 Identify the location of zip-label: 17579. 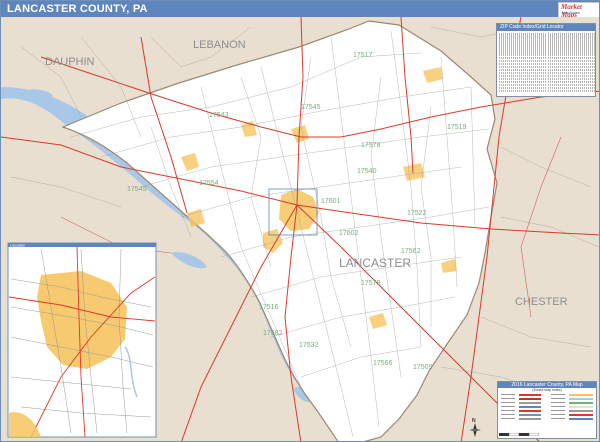
(371, 283).